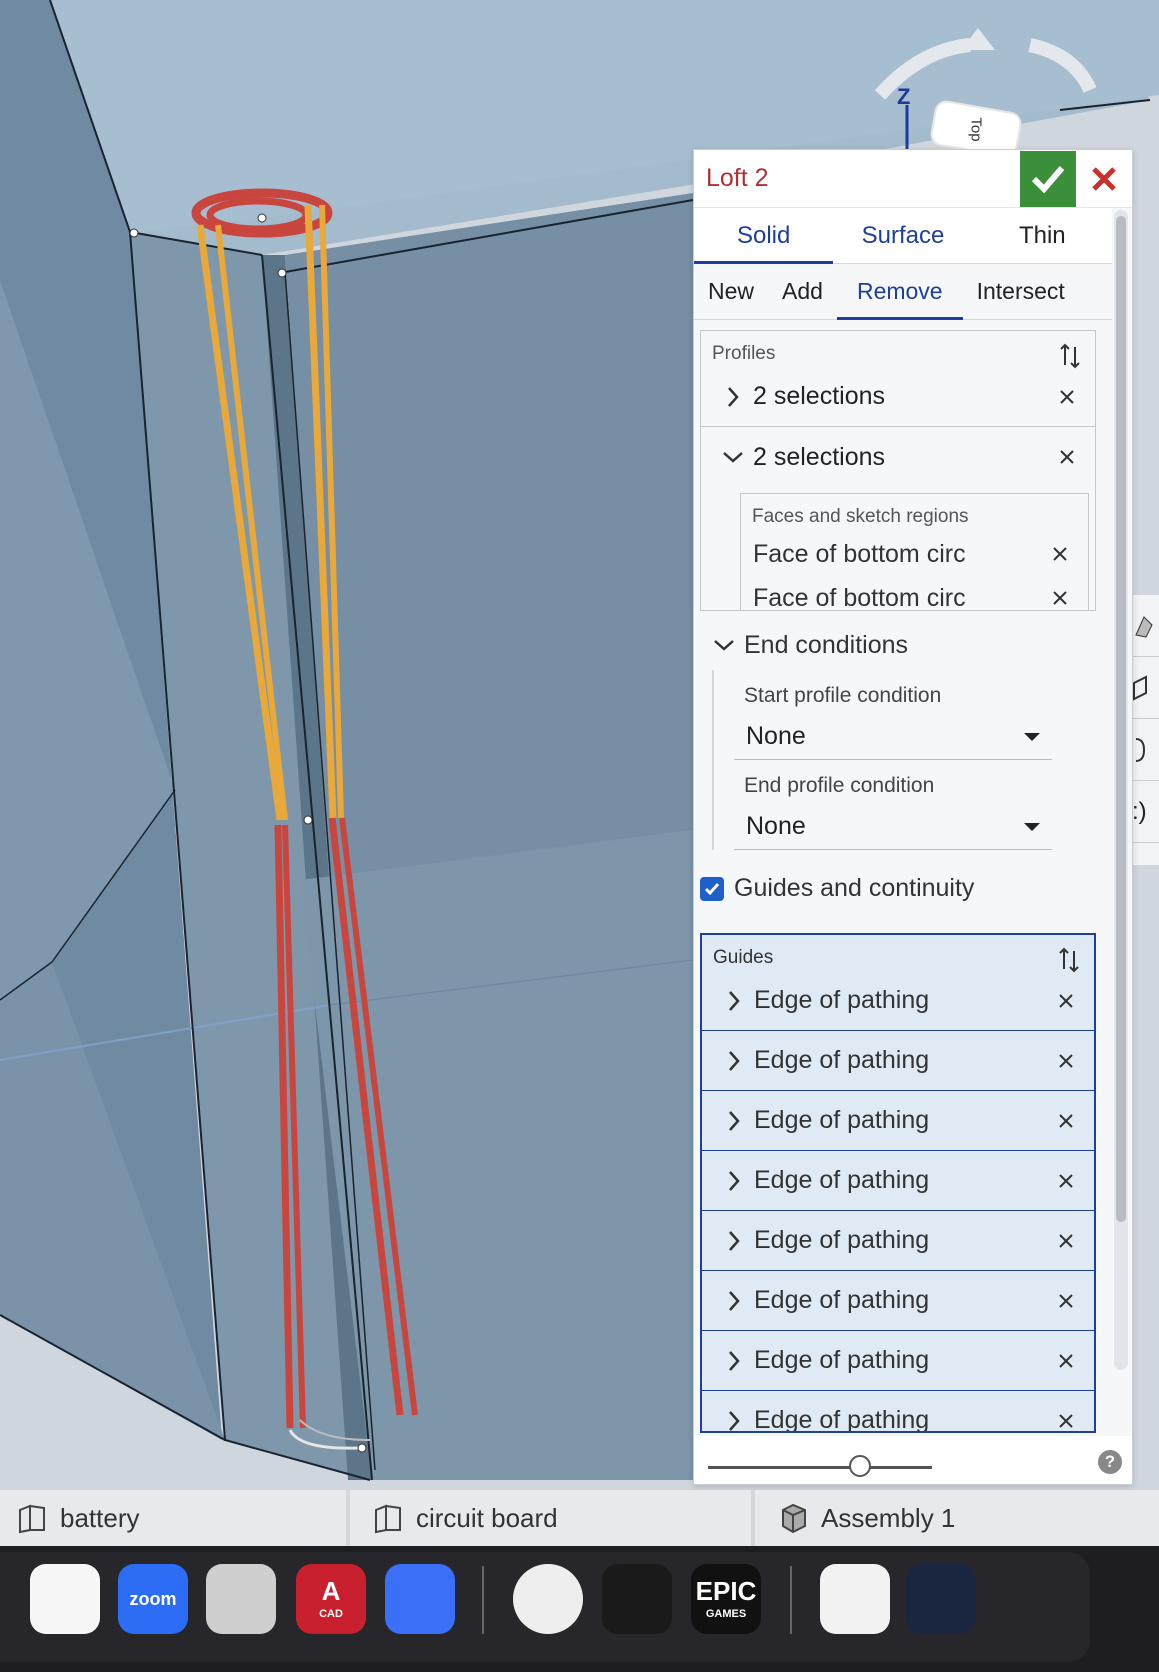 Image resolution: width=1159 pixels, height=1672 pixels. Describe the element at coordinates (726, 1599) in the screenshot. I see `epic-games-app-icon: EPIC GAMES` at that location.